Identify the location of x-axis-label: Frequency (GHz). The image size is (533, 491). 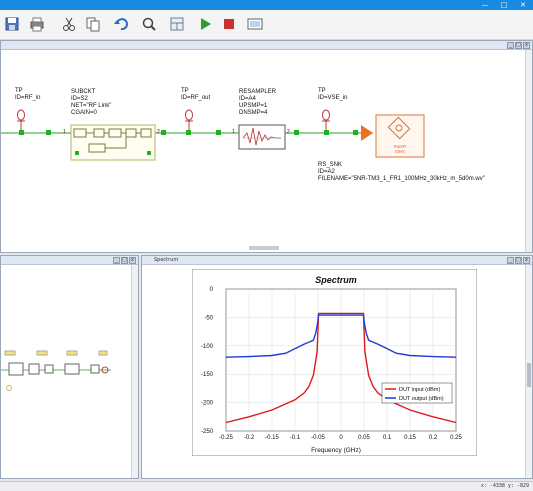
(336, 450).